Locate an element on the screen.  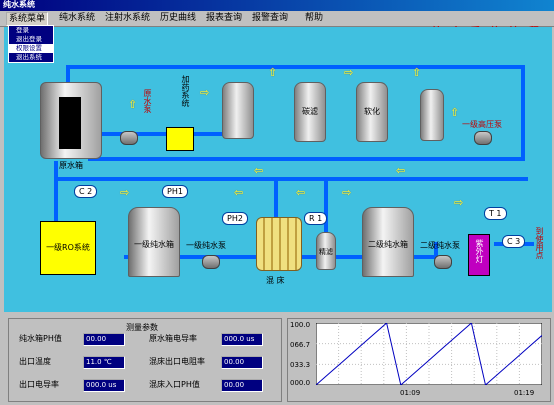
system-dropdown: 登录 退出登录 权限设置 退出系统 is located at coordinates (31, 44).